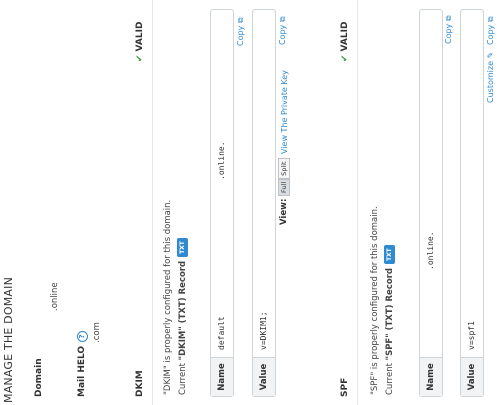 The height and width of the screenshot is (405, 497). Describe the element at coordinates (183, 343) in the screenshot. I see `dkim-current-name: "DKIM"` at that location.